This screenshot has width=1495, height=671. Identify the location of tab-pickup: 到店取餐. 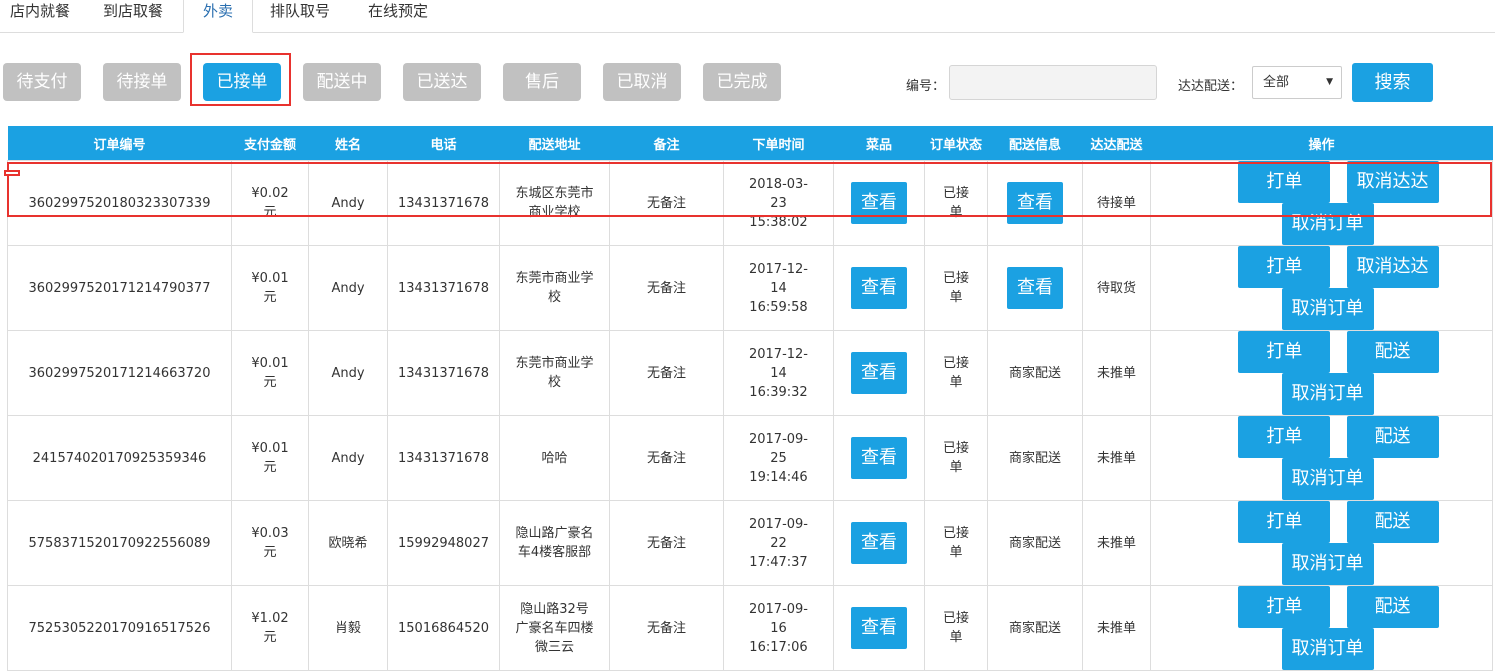
(133, 16).